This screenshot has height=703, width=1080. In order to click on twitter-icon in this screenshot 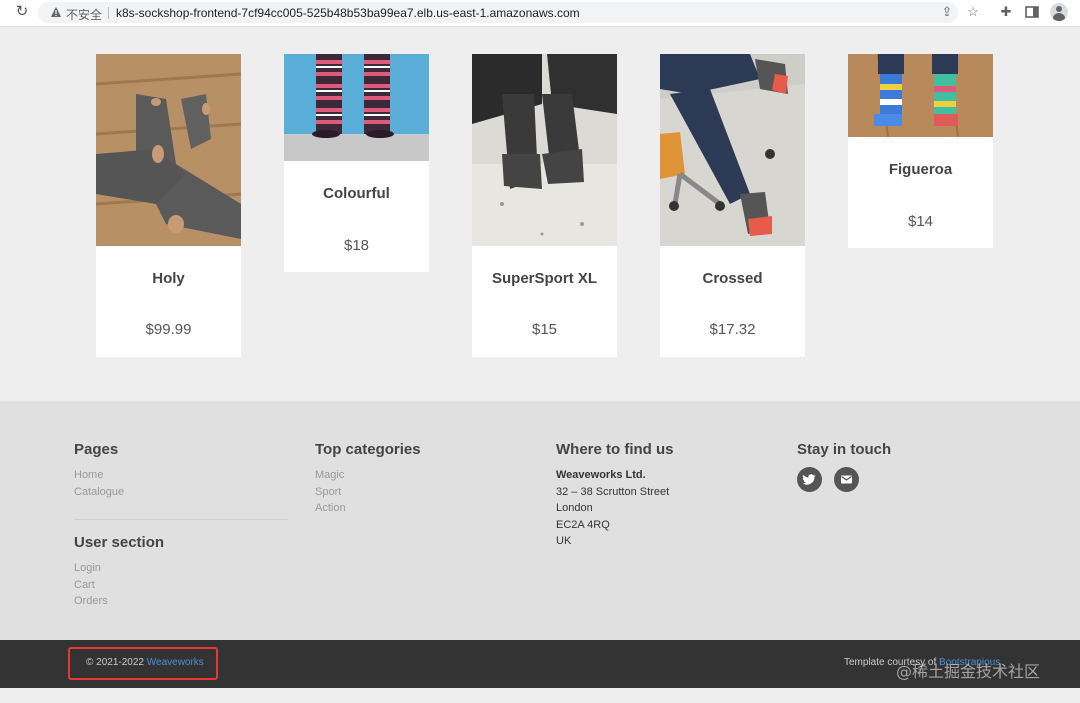, I will do `click(809, 479)`.